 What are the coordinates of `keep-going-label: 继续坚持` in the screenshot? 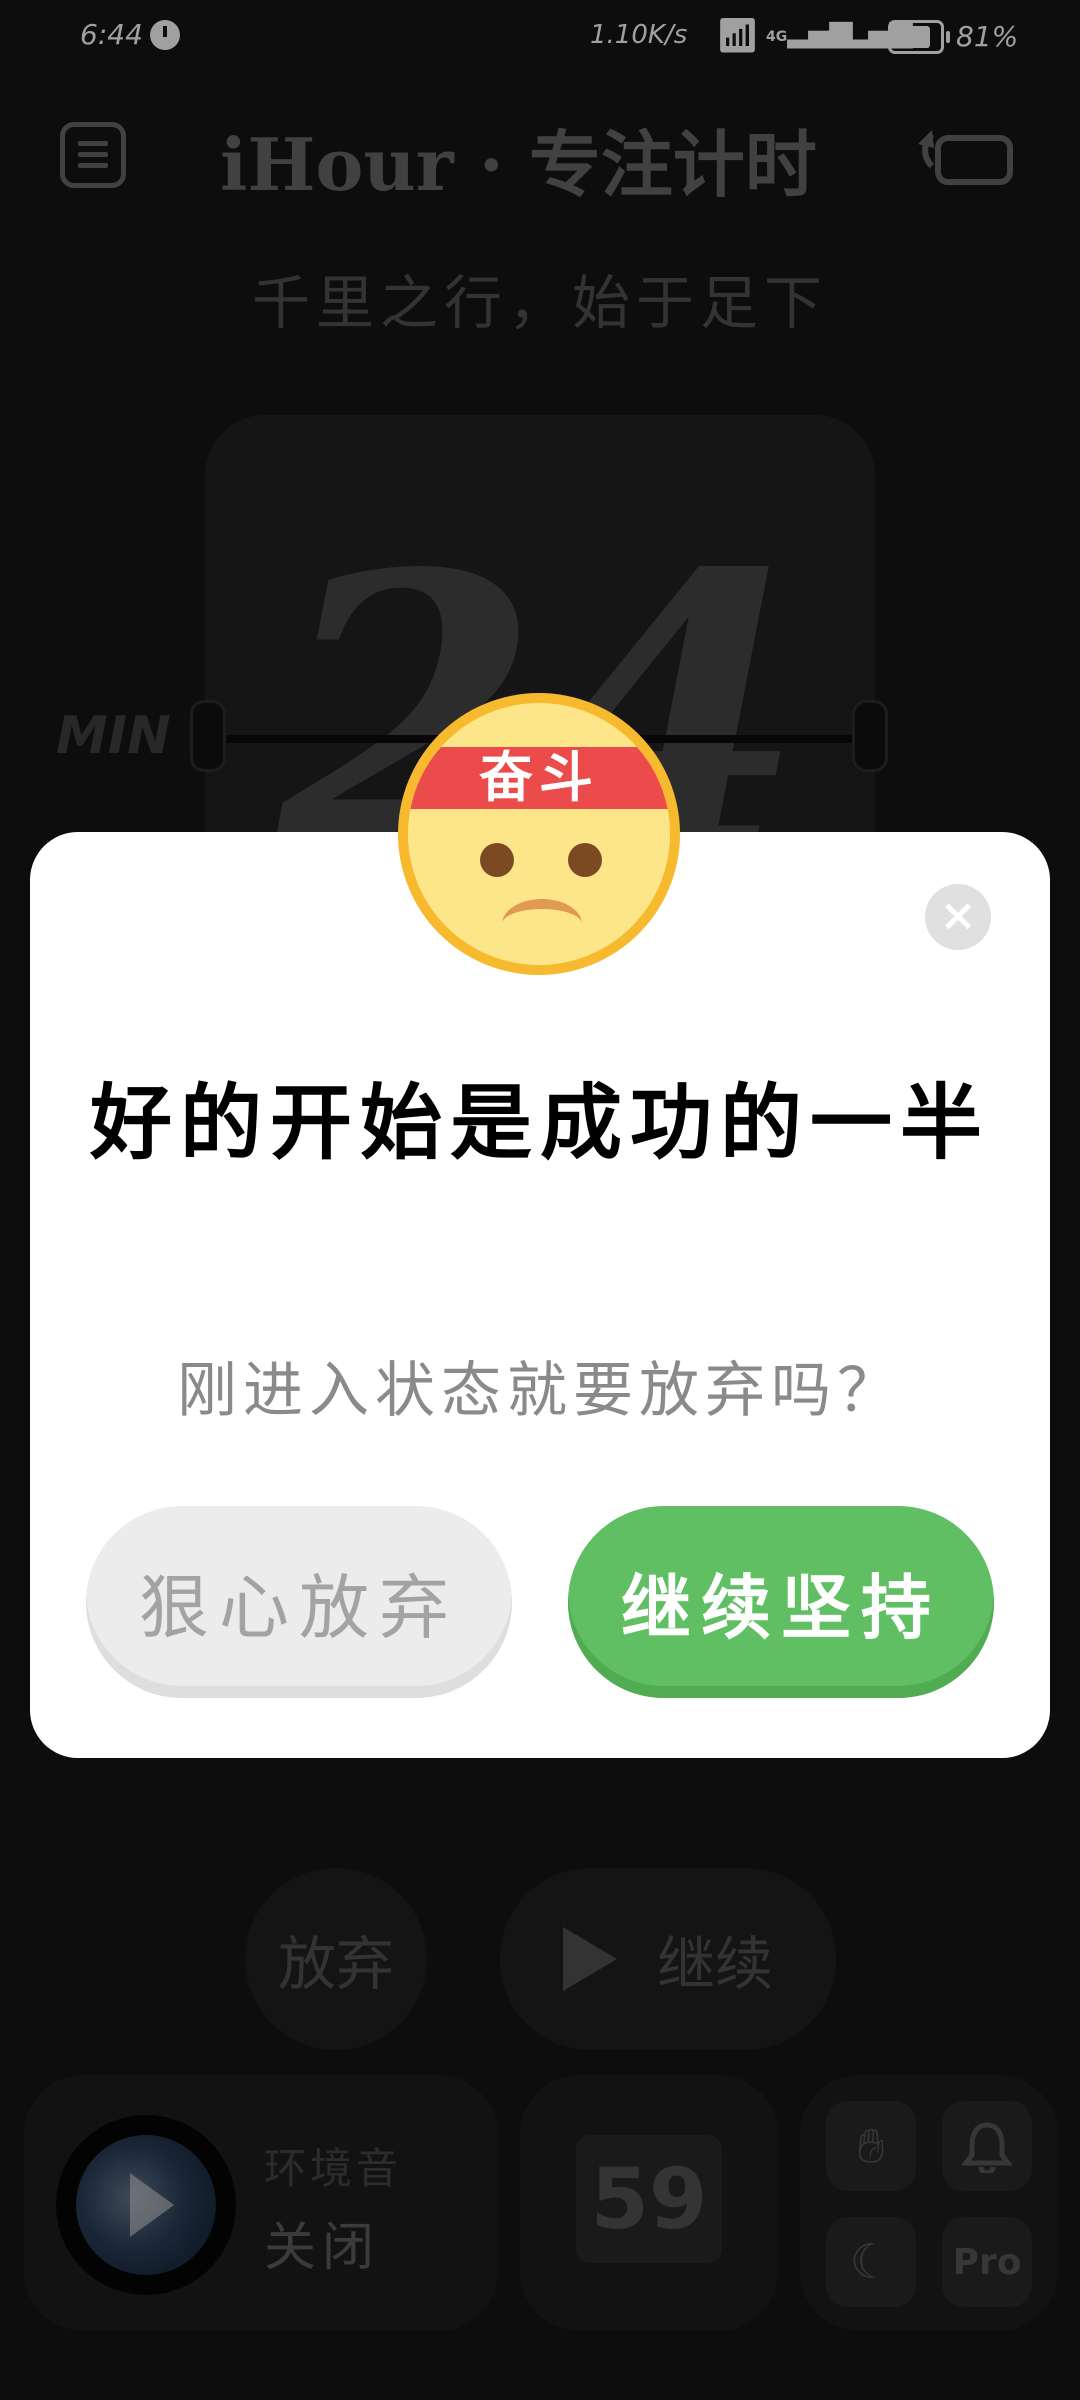 It's located at (781, 1607).